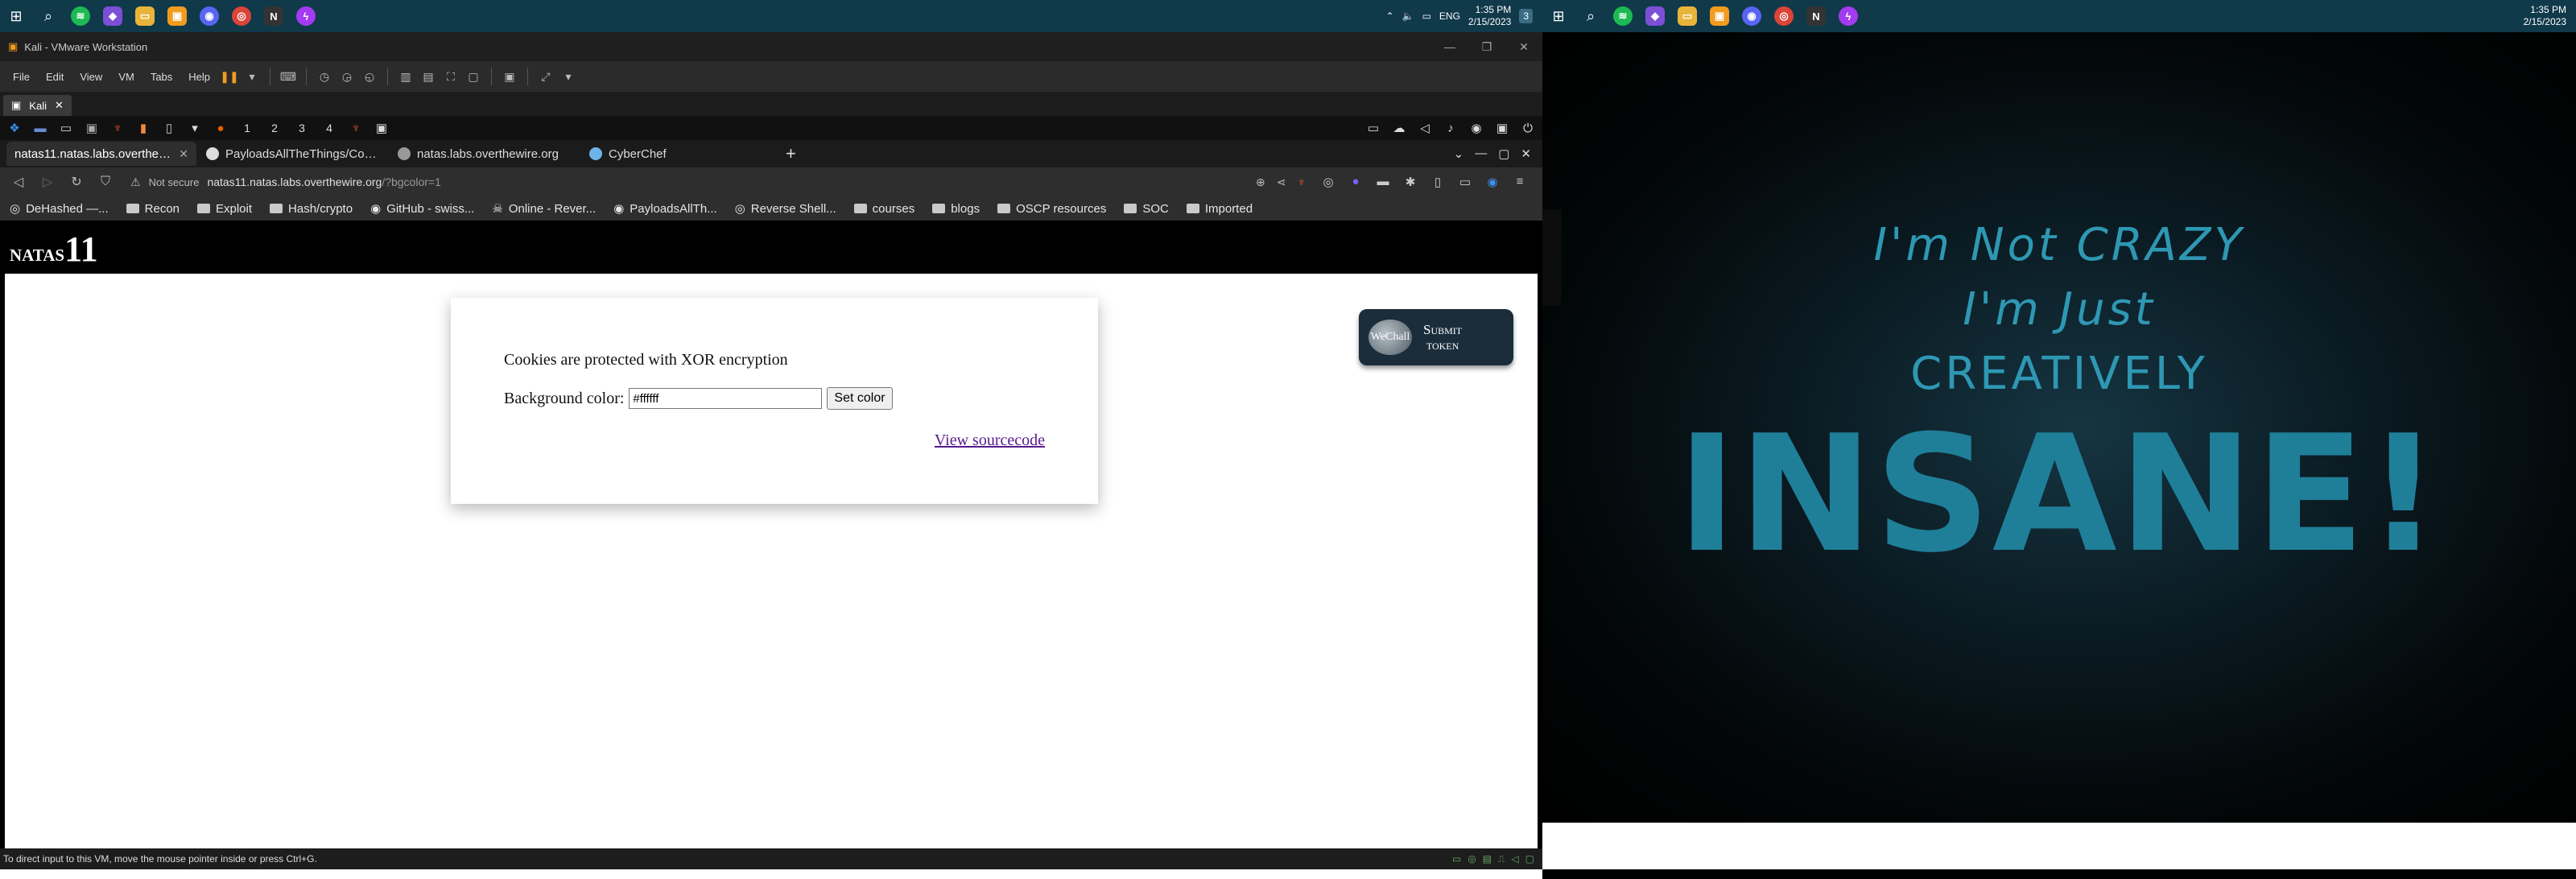 This screenshot has width=2576, height=879. Describe the element at coordinates (54, 77) in the screenshot. I see `menu-edit: Edit` at that location.